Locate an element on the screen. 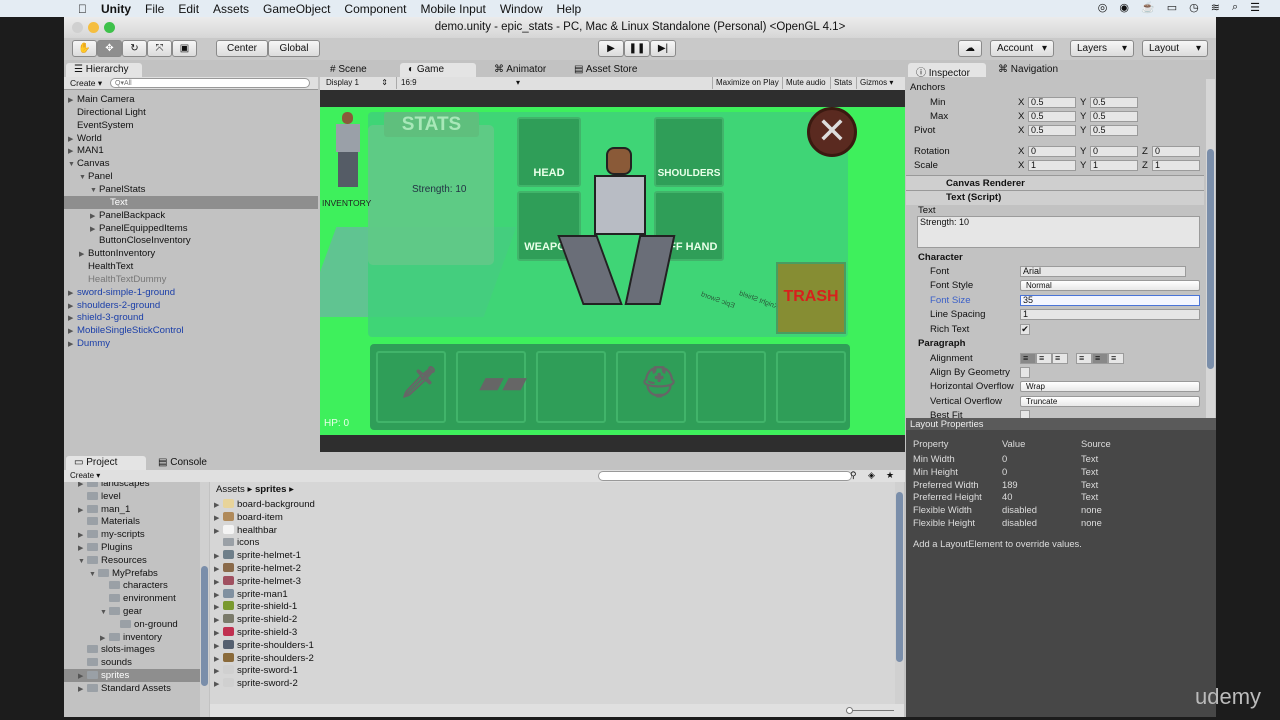 This screenshot has height=720, width=1280. hierarchy-item: ButtonCloseInventory is located at coordinates (191, 240).